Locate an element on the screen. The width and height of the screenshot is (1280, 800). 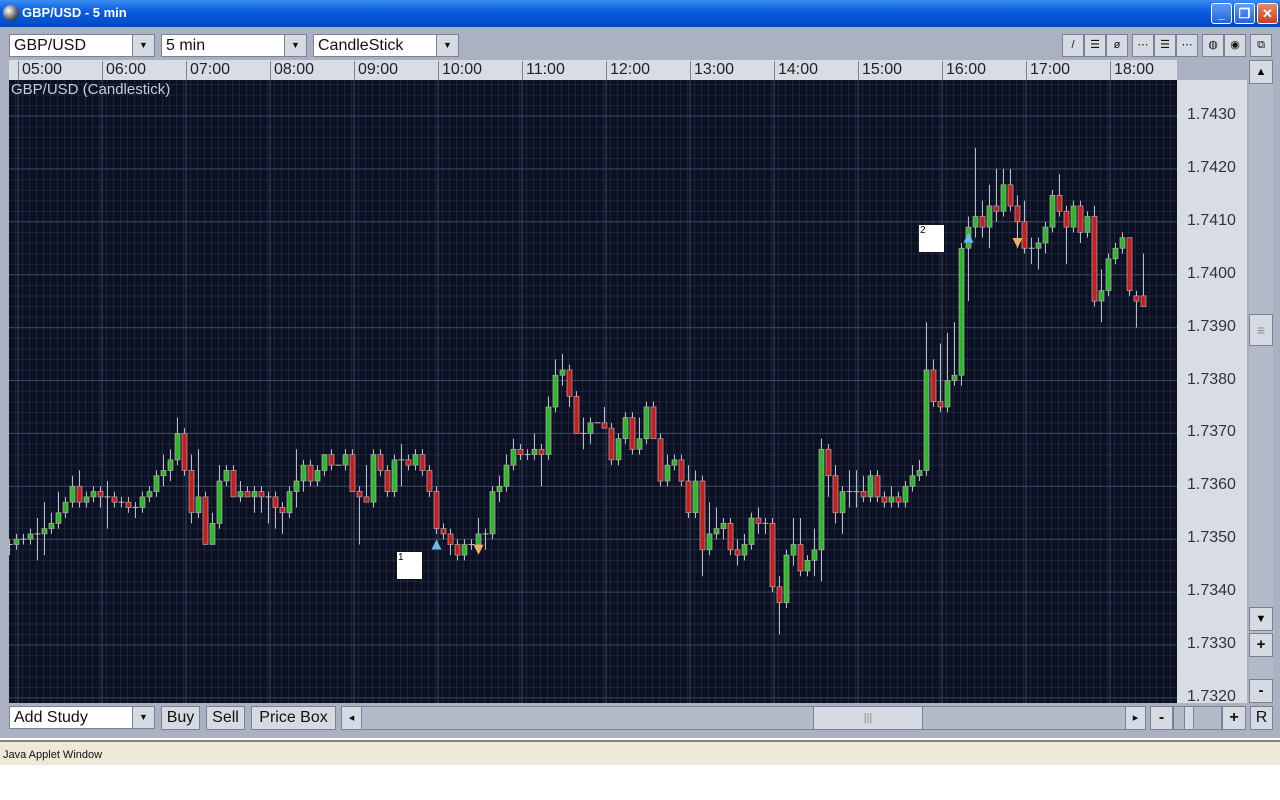
horizontal-line-tool-icon: ☰ is located at coordinates (1095, 45).